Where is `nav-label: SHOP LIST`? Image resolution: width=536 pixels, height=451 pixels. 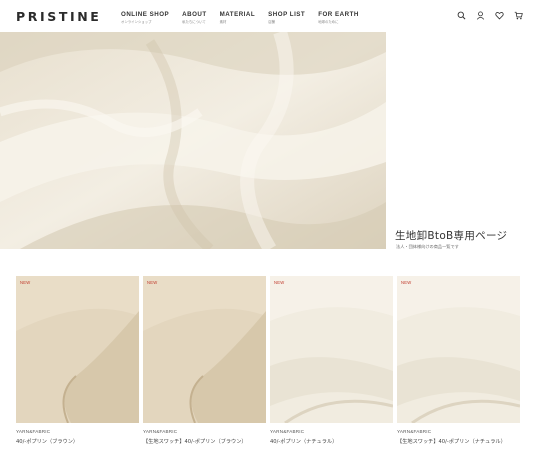 nav-label: SHOP LIST is located at coordinates (287, 14).